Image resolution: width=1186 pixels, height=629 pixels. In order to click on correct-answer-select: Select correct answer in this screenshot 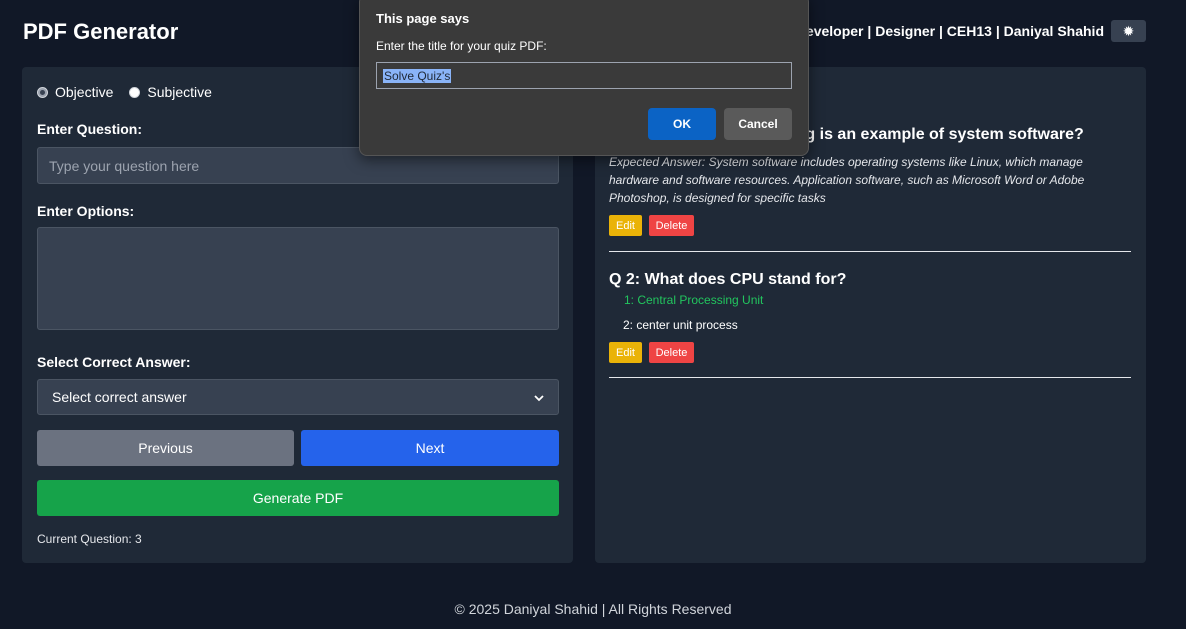, I will do `click(298, 397)`.